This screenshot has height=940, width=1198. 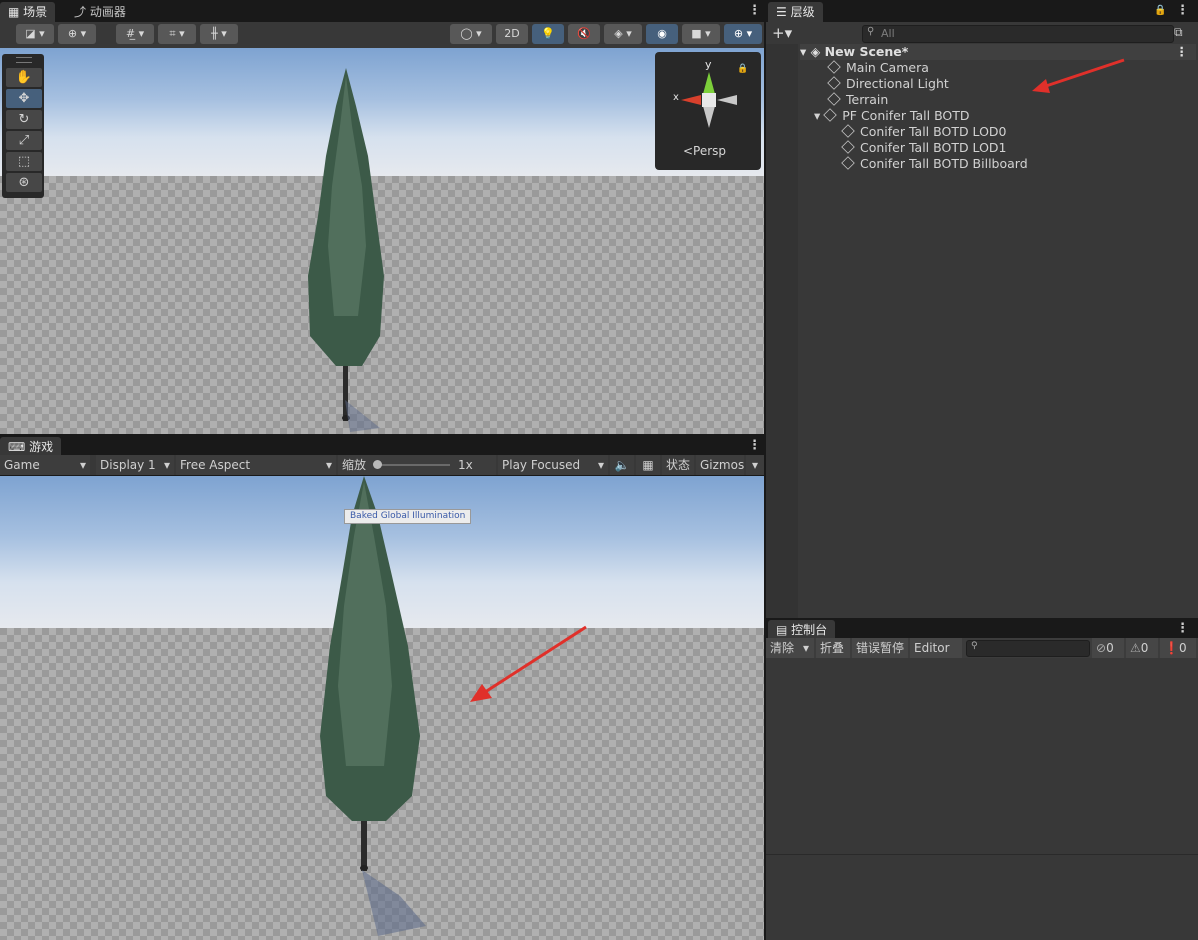 What do you see at coordinates (24, 182) in the screenshot?
I see `transform-tool-icon: ⊛` at bounding box center [24, 182].